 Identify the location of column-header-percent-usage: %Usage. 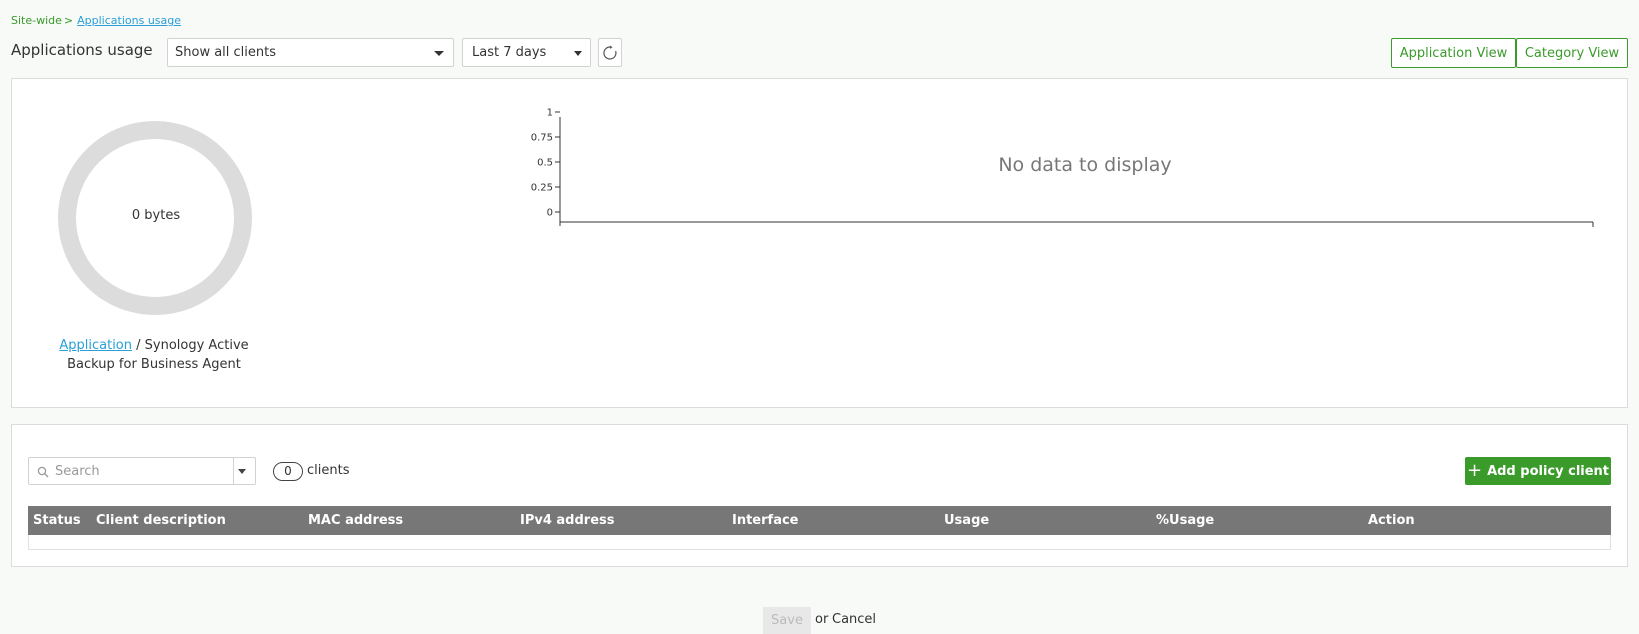
(1185, 520).